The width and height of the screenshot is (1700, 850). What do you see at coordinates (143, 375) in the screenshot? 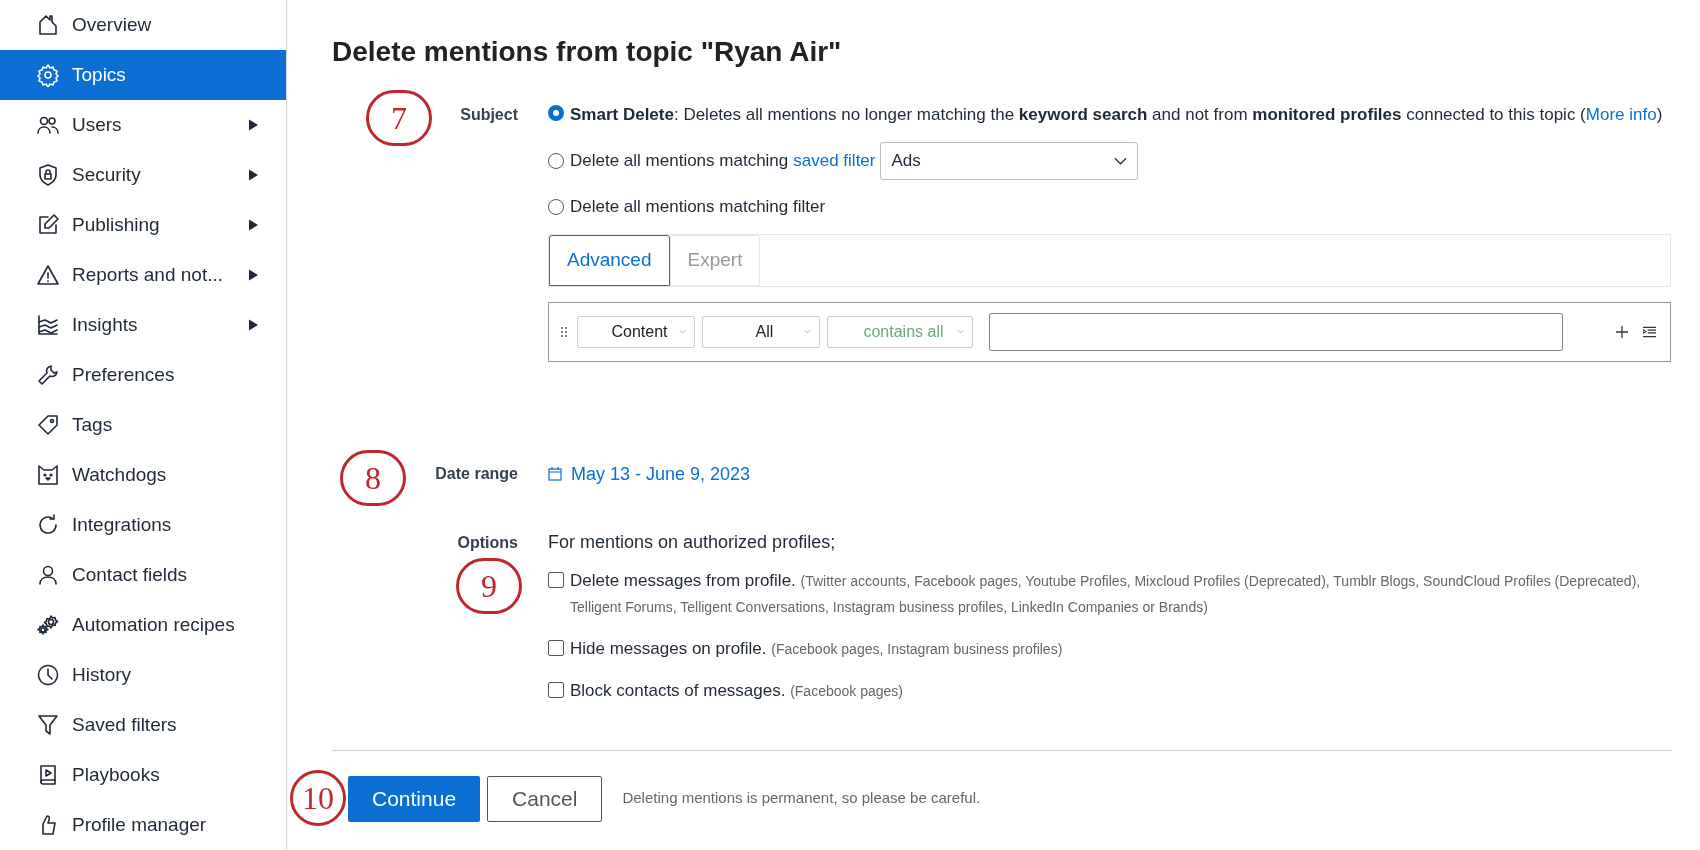
I see `sidebar-item: Preferences` at bounding box center [143, 375].